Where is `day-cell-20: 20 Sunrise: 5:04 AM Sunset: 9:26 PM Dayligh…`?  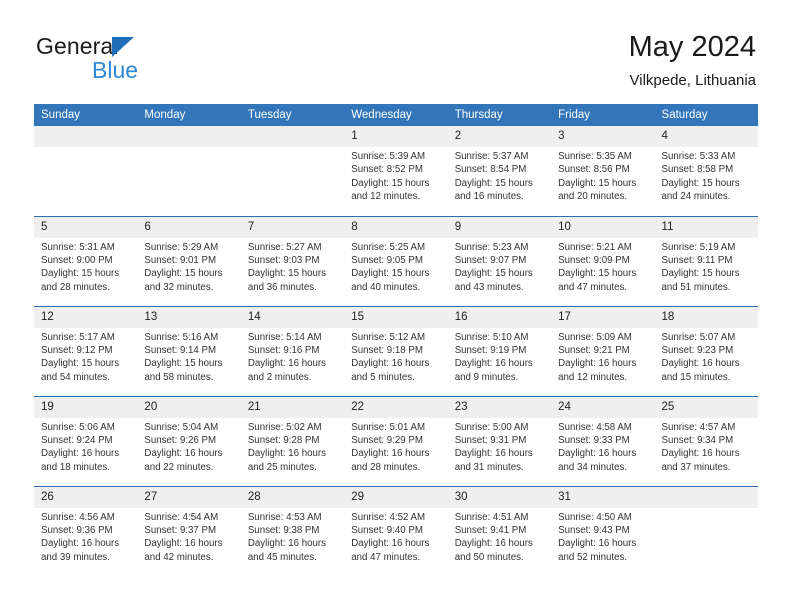 day-cell-20: 20 Sunrise: 5:04 AM Sunset: 9:26 PM Dayligh… is located at coordinates (189, 440).